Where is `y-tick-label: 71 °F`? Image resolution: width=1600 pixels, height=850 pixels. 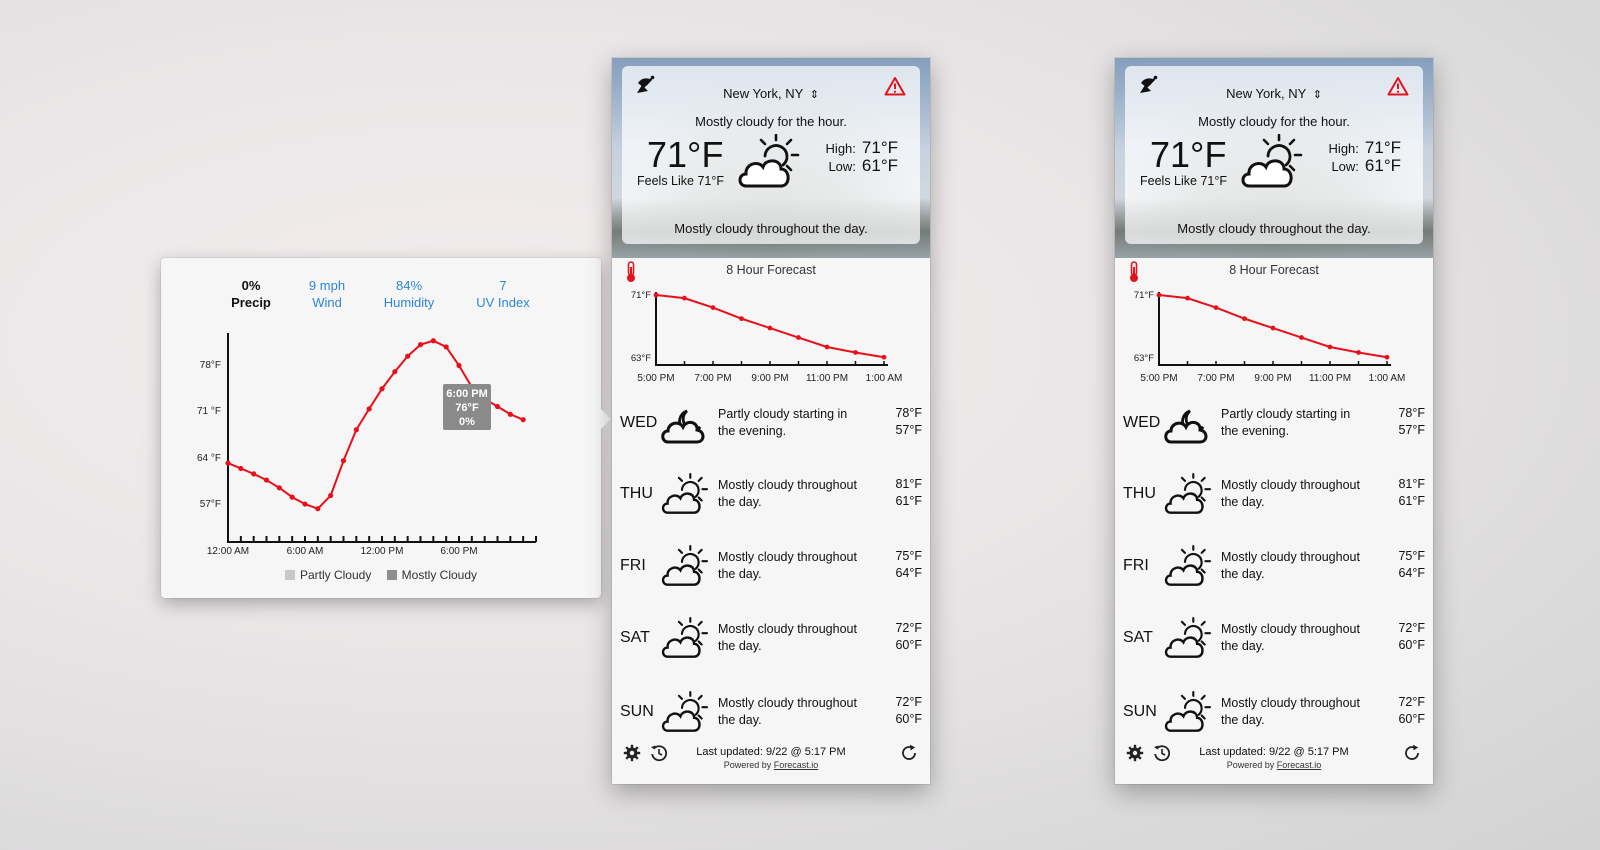
y-tick-label: 71 °F is located at coordinates (209, 411).